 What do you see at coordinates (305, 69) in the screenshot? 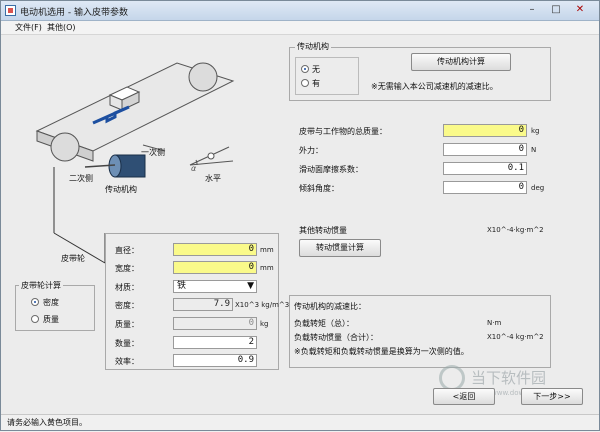
I see `radio-transmission-none` at bounding box center [305, 69].